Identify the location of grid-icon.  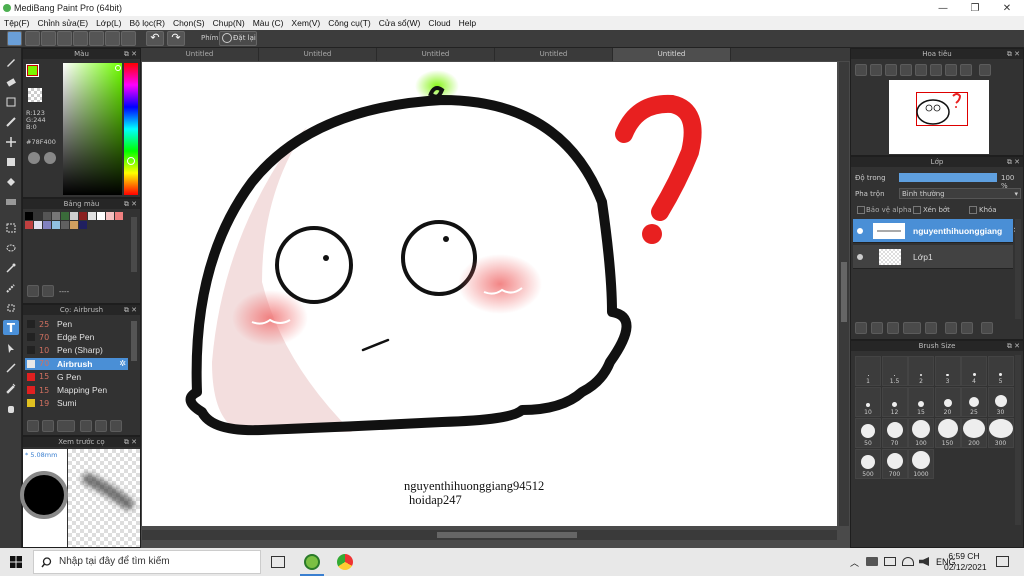
(112, 38).